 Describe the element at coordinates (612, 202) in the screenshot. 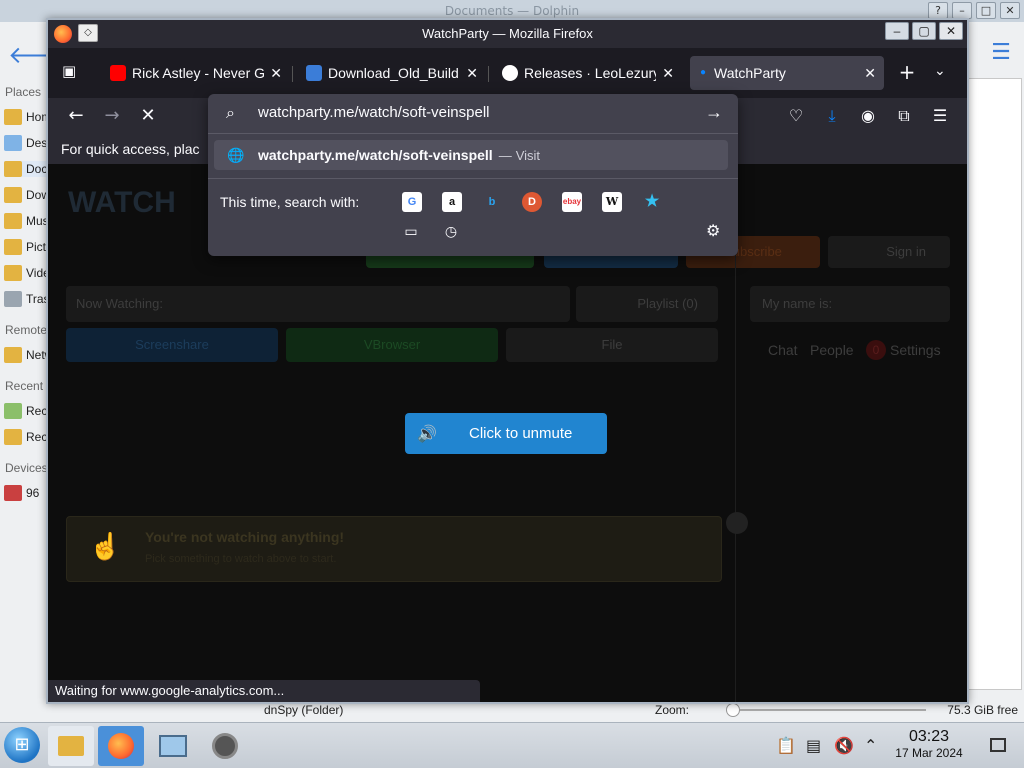

I see `wikipedia-icon: W` at that location.